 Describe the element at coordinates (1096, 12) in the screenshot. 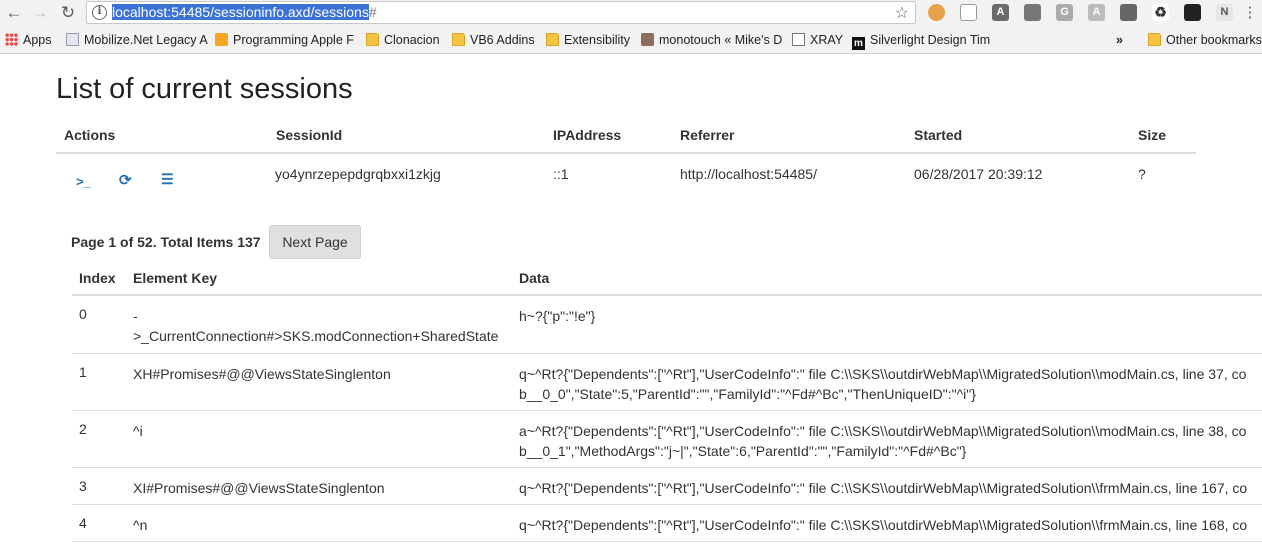

I see `angular-light-extension-icon: A` at that location.